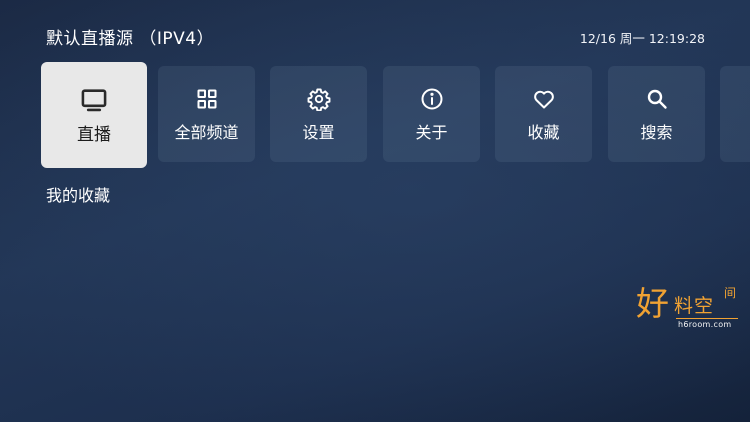  What do you see at coordinates (319, 99) in the screenshot?
I see `gear-icon` at bounding box center [319, 99].